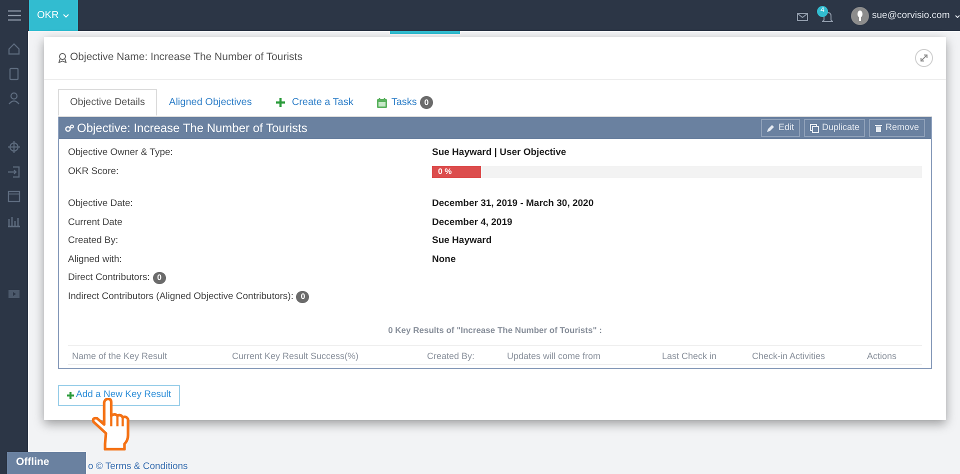 Image resolution: width=960 pixels, height=474 pixels. Describe the element at coordinates (14, 98) in the screenshot. I see `user-icon` at that location.